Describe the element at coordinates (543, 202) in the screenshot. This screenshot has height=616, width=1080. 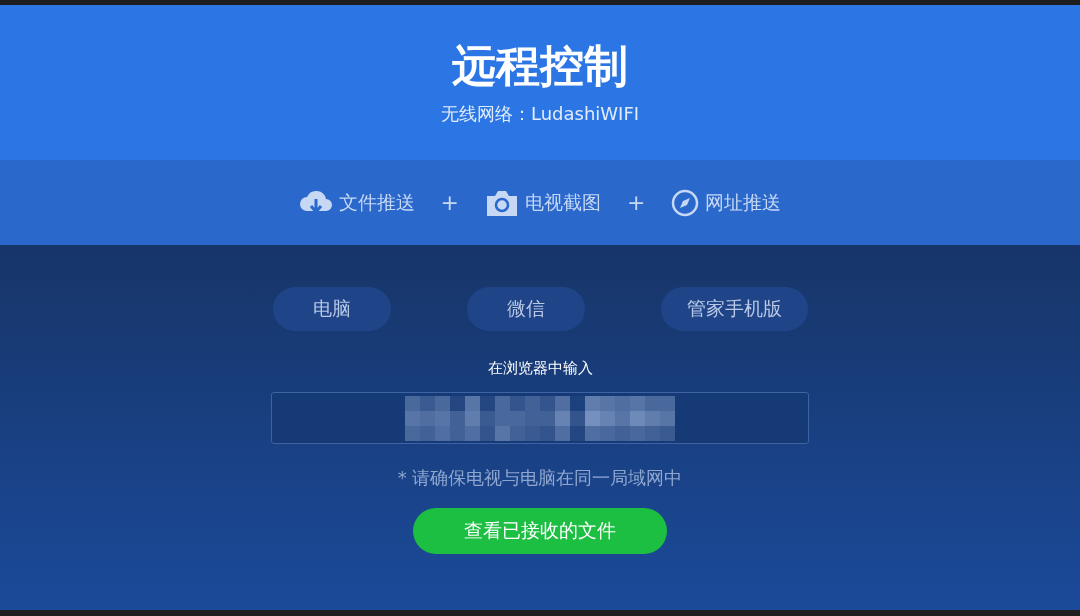
I see `feature-tab: 电视截图` at that location.